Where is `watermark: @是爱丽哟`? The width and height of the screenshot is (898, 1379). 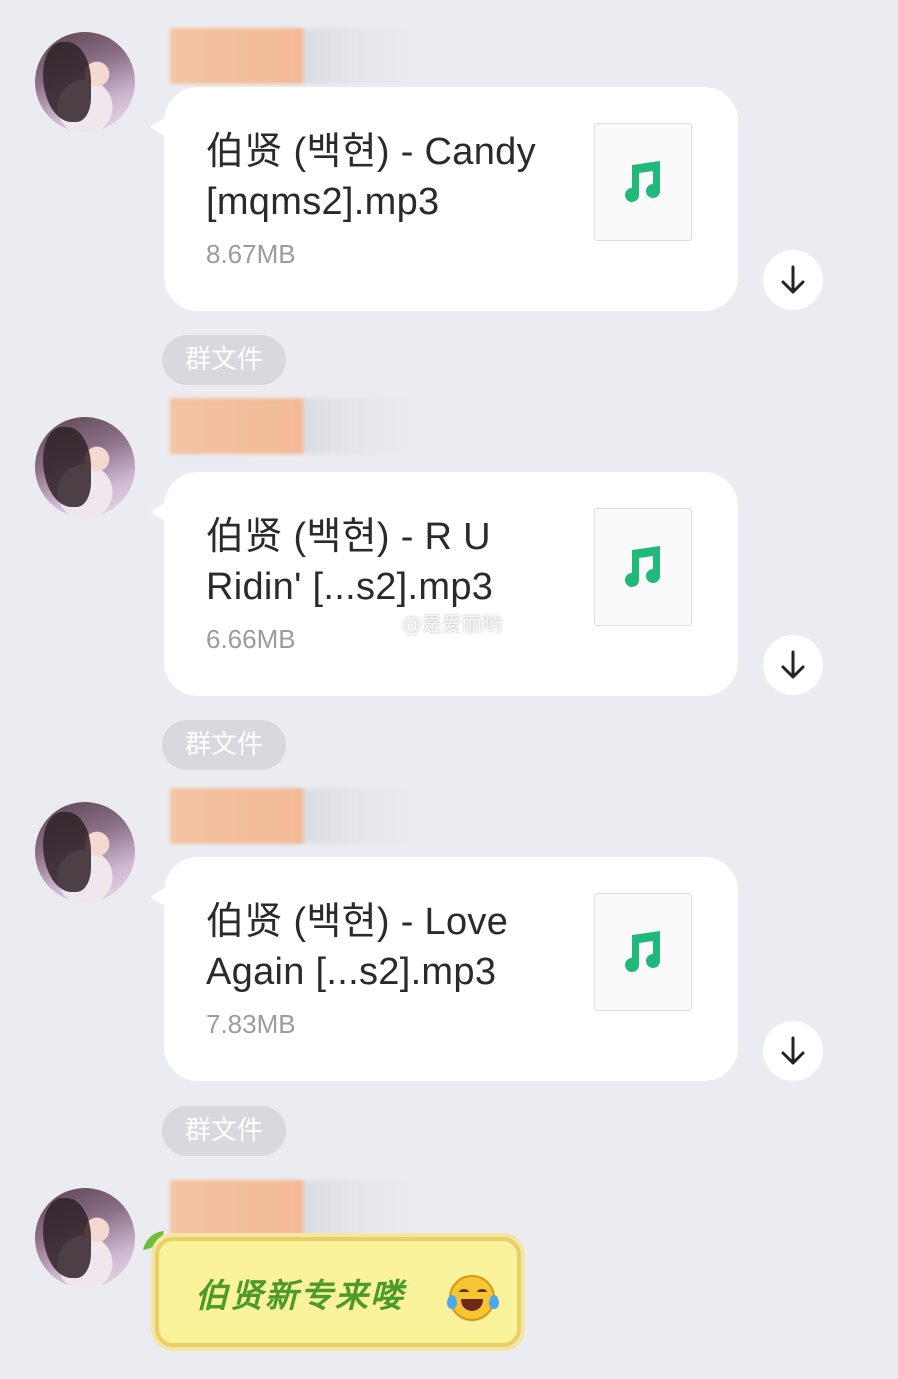 watermark: @是爱丽哟 is located at coordinates (437, 623).